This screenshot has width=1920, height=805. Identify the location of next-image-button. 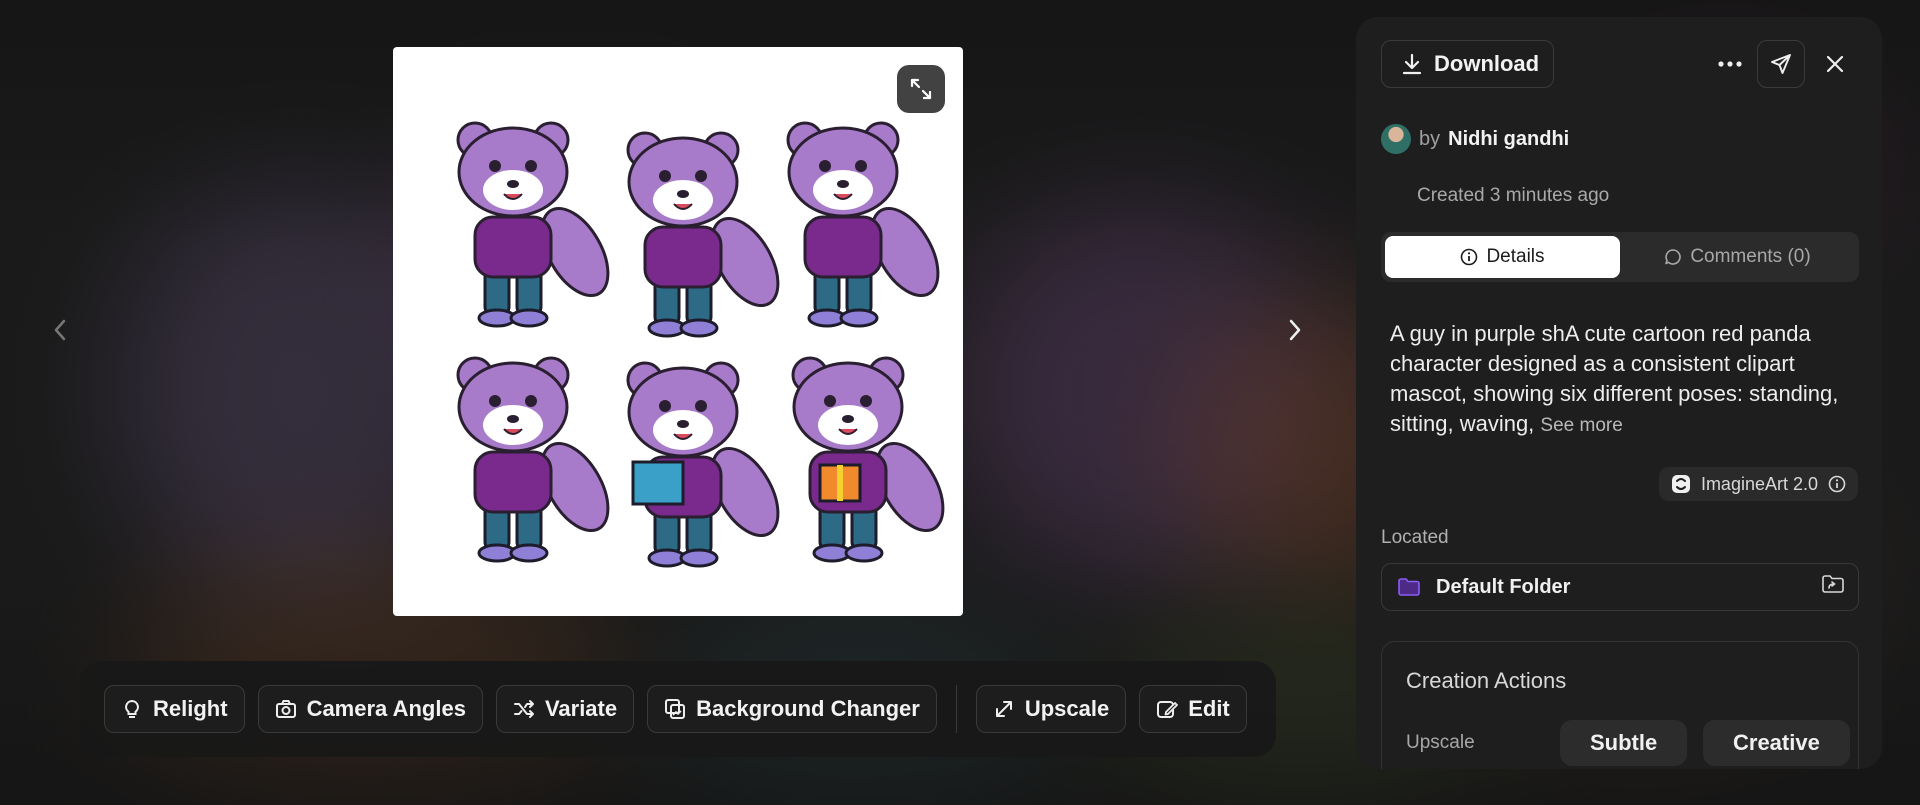
(1295, 330).